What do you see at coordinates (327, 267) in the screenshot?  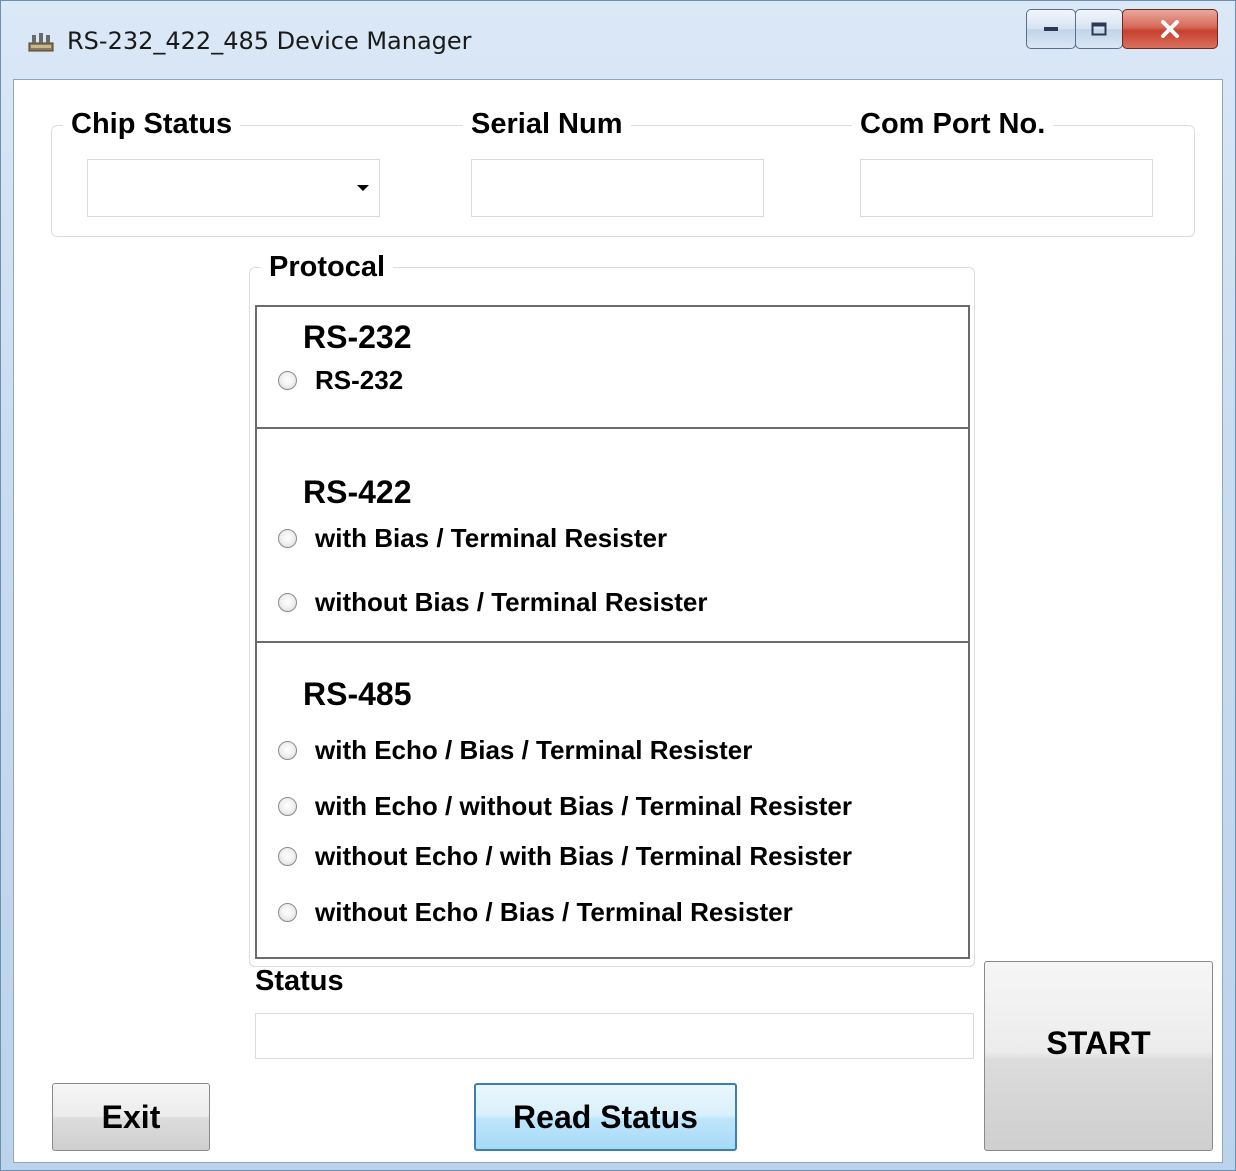 I see `protocol-label: Protocal` at bounding box center [327, 267].